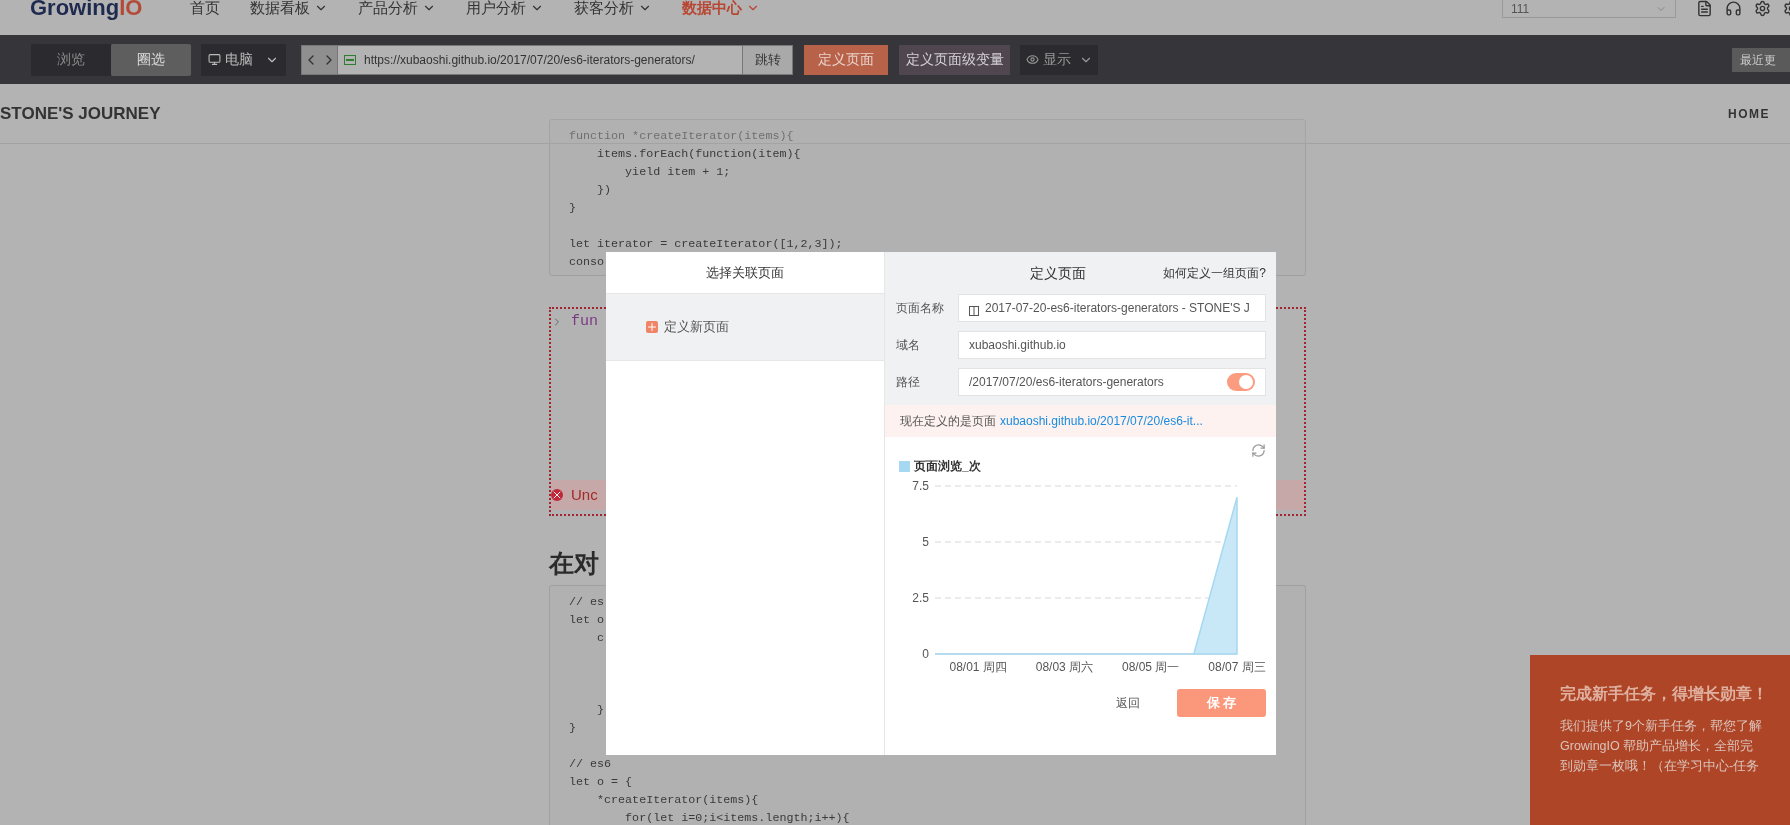  Describe the element at coordinates (1214, 273) in the screenshot. I see `help-link: 如何定义一组页面?` at that location.